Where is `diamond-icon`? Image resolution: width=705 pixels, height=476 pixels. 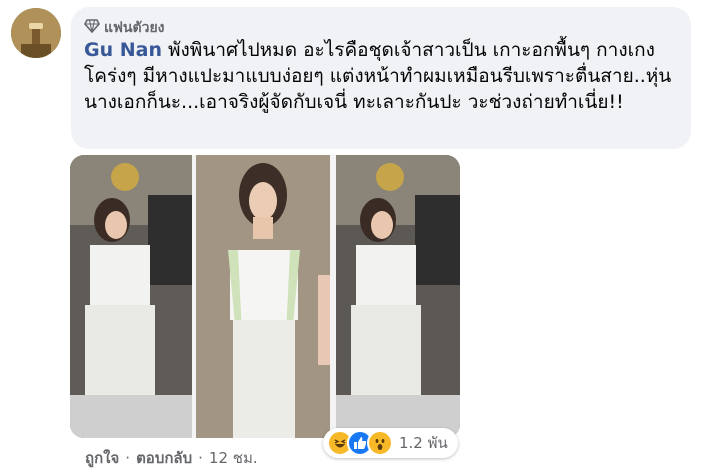 diamond-icon is located at coordinates (92, 28).